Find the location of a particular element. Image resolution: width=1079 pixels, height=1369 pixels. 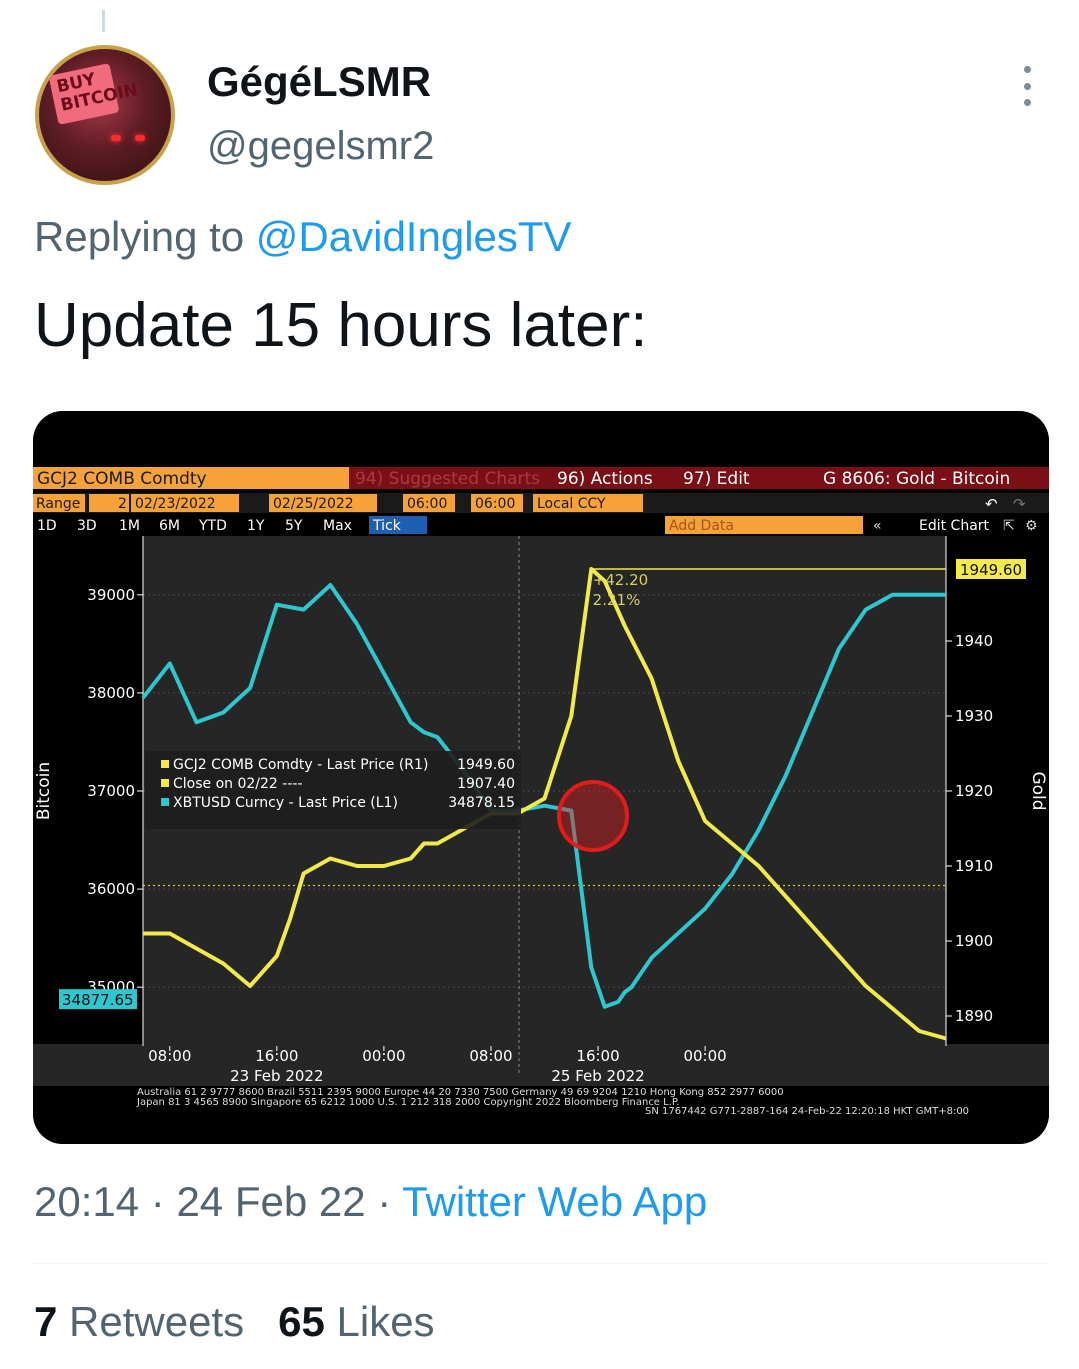

actions-menu: 96) Actions is located at coordinates (605, 479).